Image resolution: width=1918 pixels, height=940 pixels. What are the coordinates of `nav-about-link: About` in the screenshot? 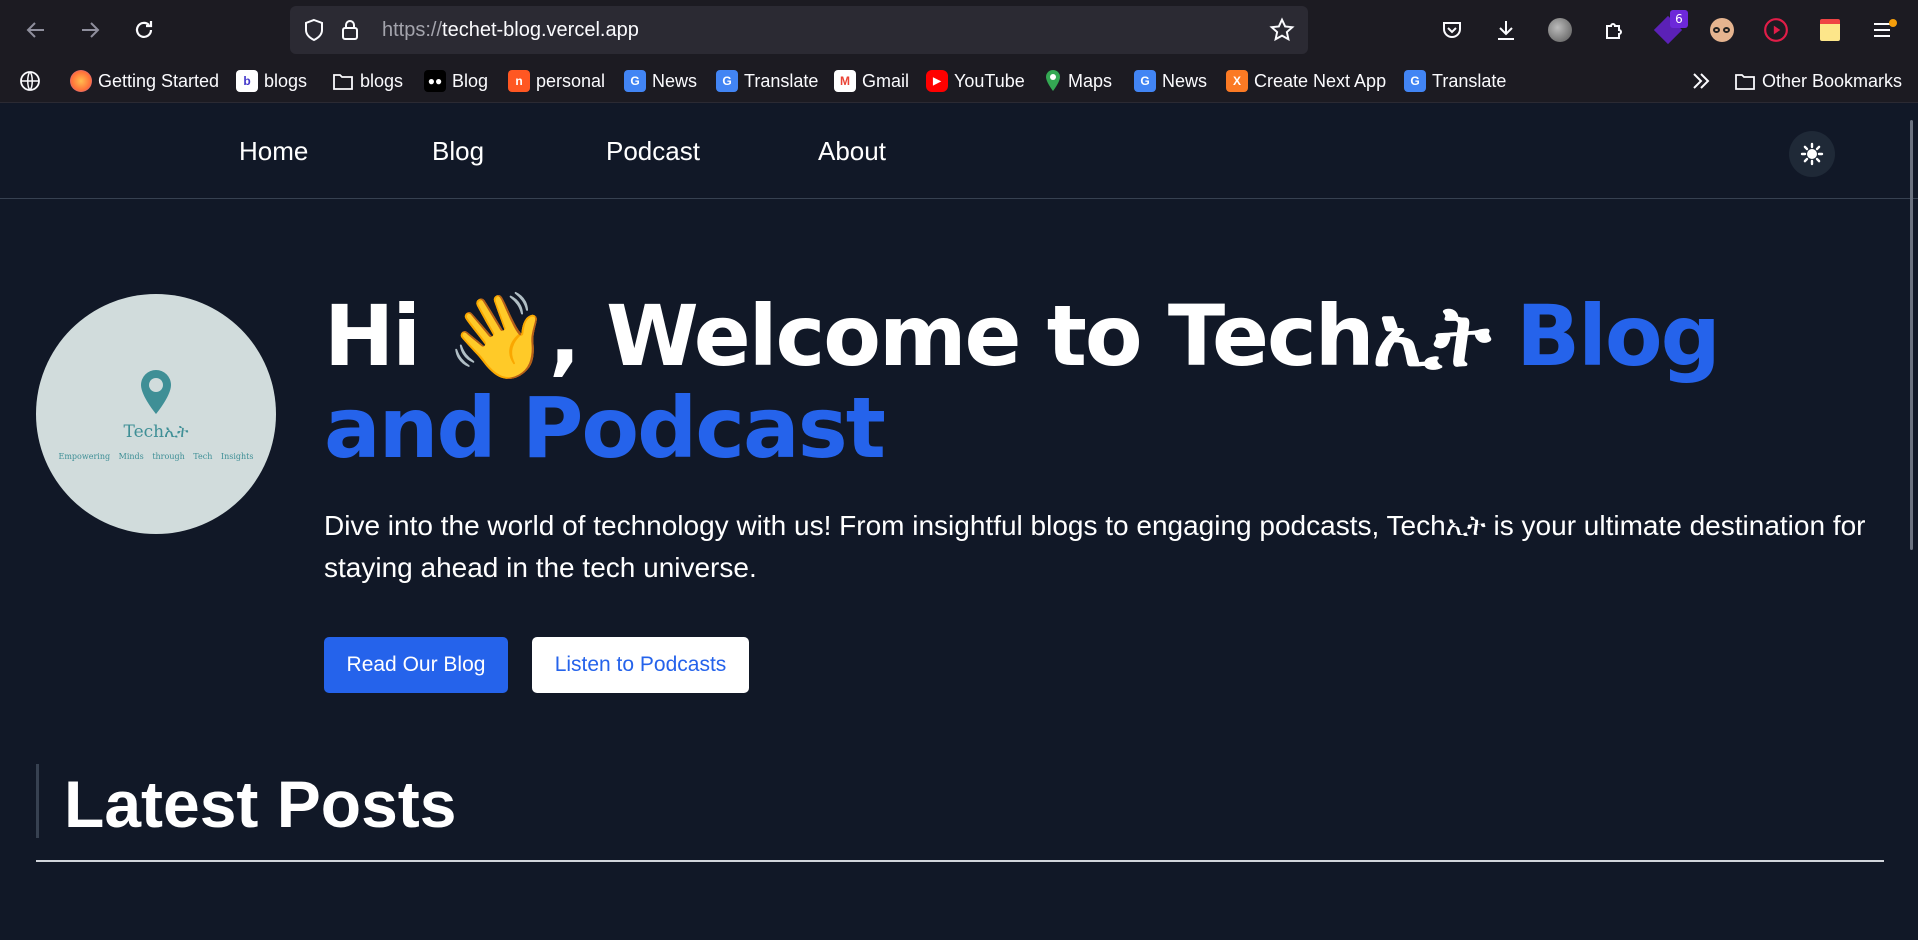 It's located at (852, 151).